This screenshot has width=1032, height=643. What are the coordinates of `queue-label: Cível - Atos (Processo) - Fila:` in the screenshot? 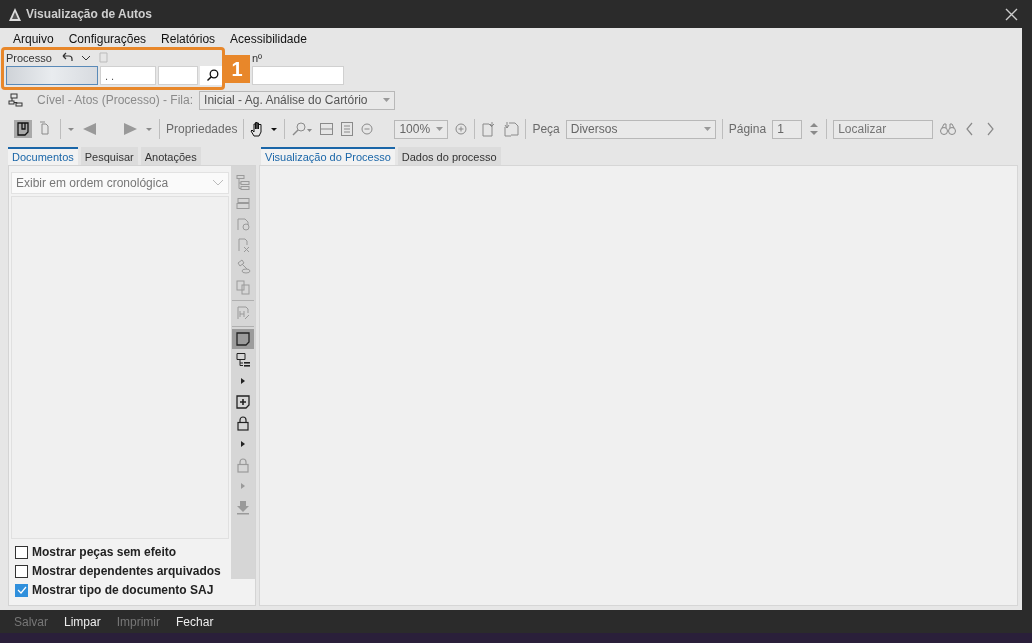 It's located at (115, 100).